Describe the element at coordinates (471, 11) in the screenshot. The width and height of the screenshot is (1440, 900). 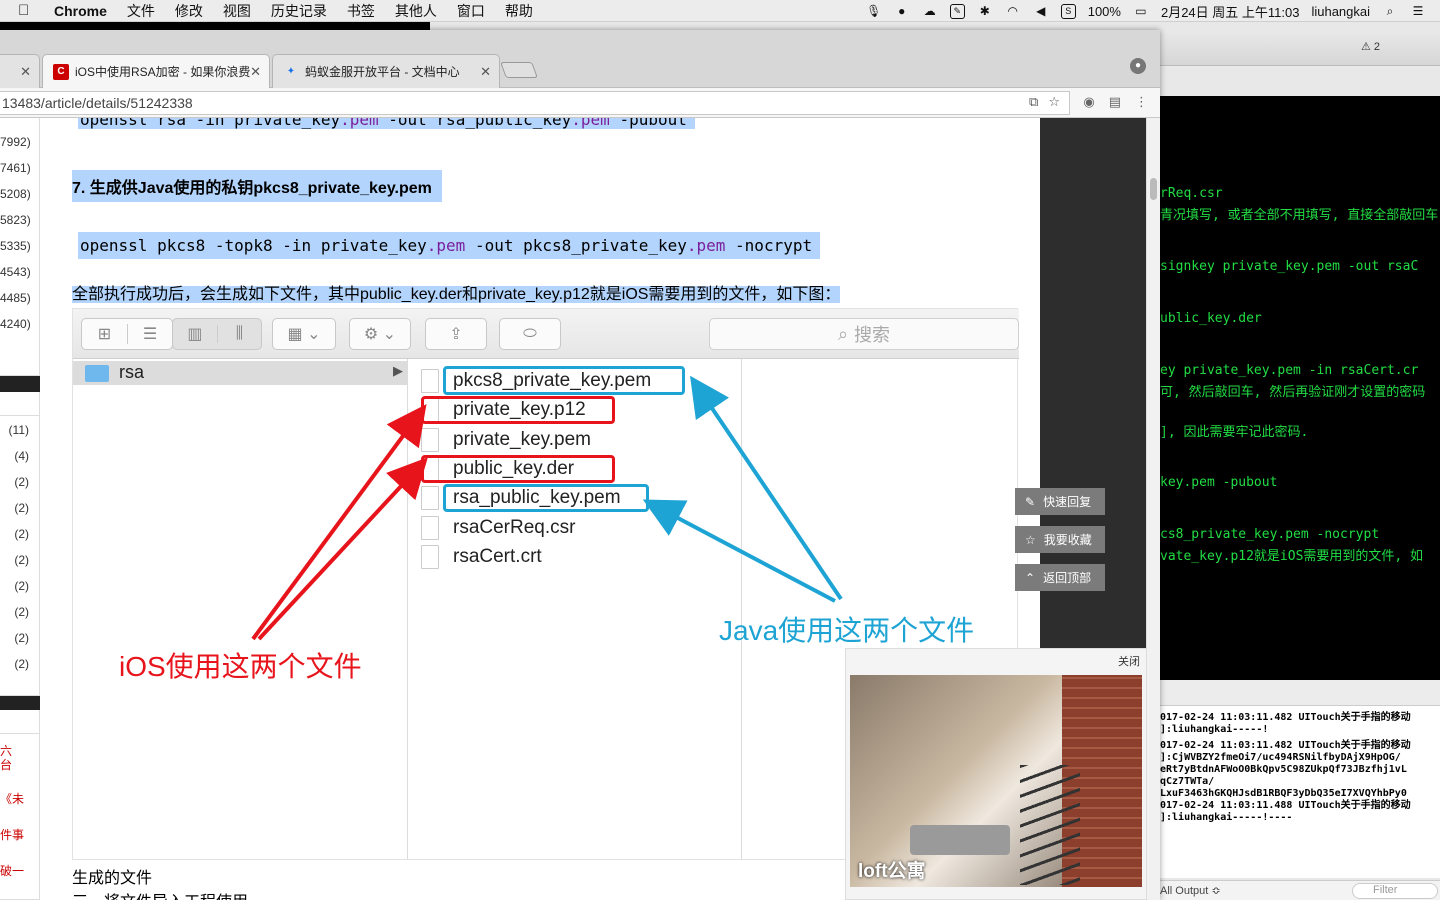
I see `menu-window: 窗口` at that location.